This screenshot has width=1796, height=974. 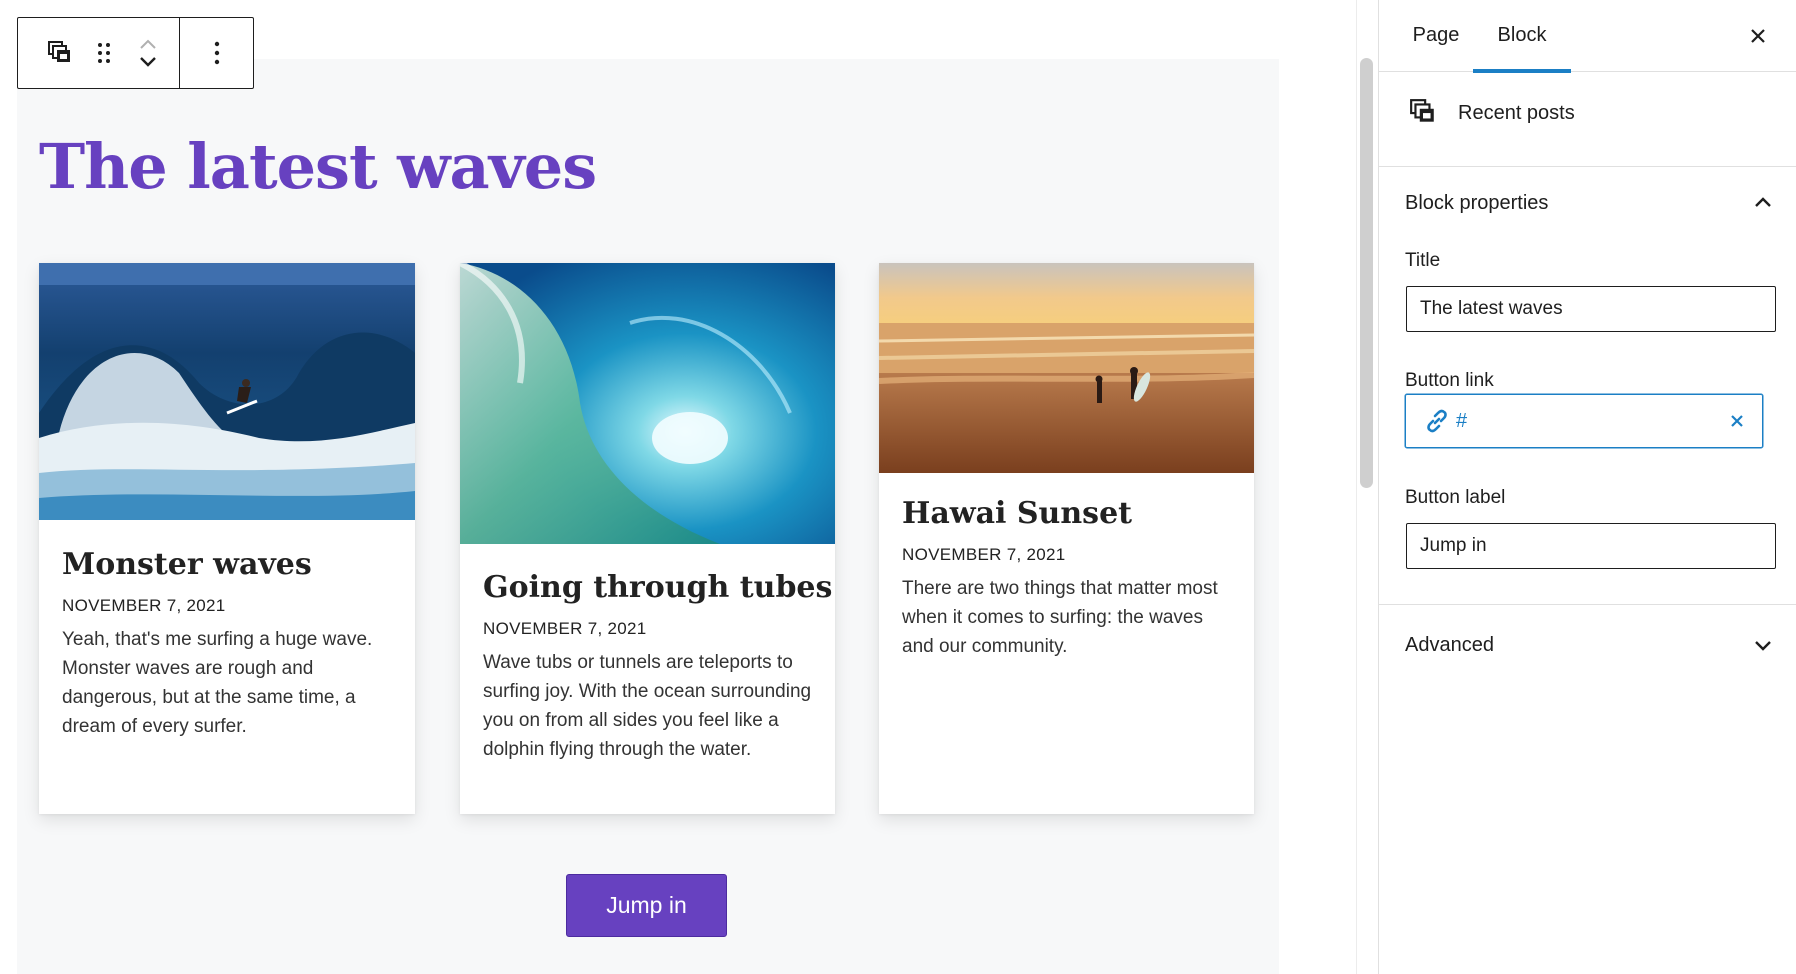 I want to click on block-properties-toggle: Block properties, so click(x=1587, y=204).